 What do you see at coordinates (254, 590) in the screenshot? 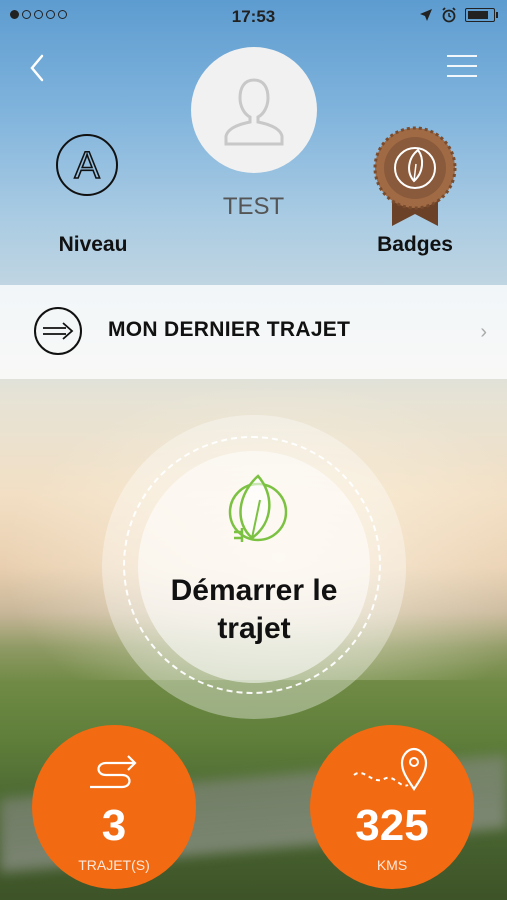
I see `start-trip-label-line1: Démarrer le` at bounding box center [254, 590].